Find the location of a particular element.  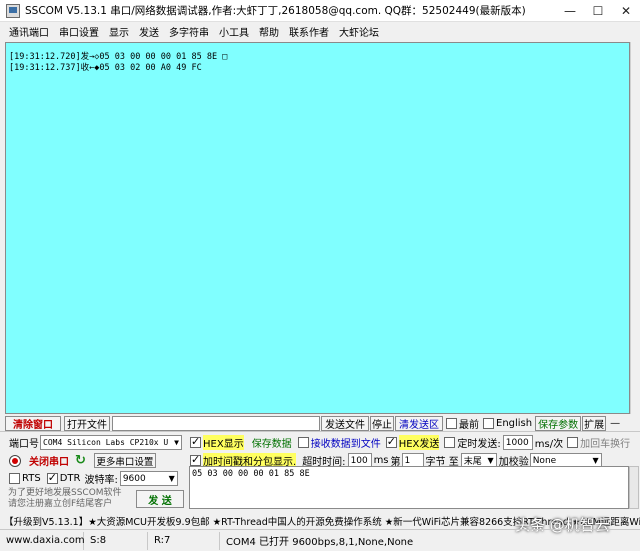

save-params-button: 保存参数 is located at coordinates (558, 423).